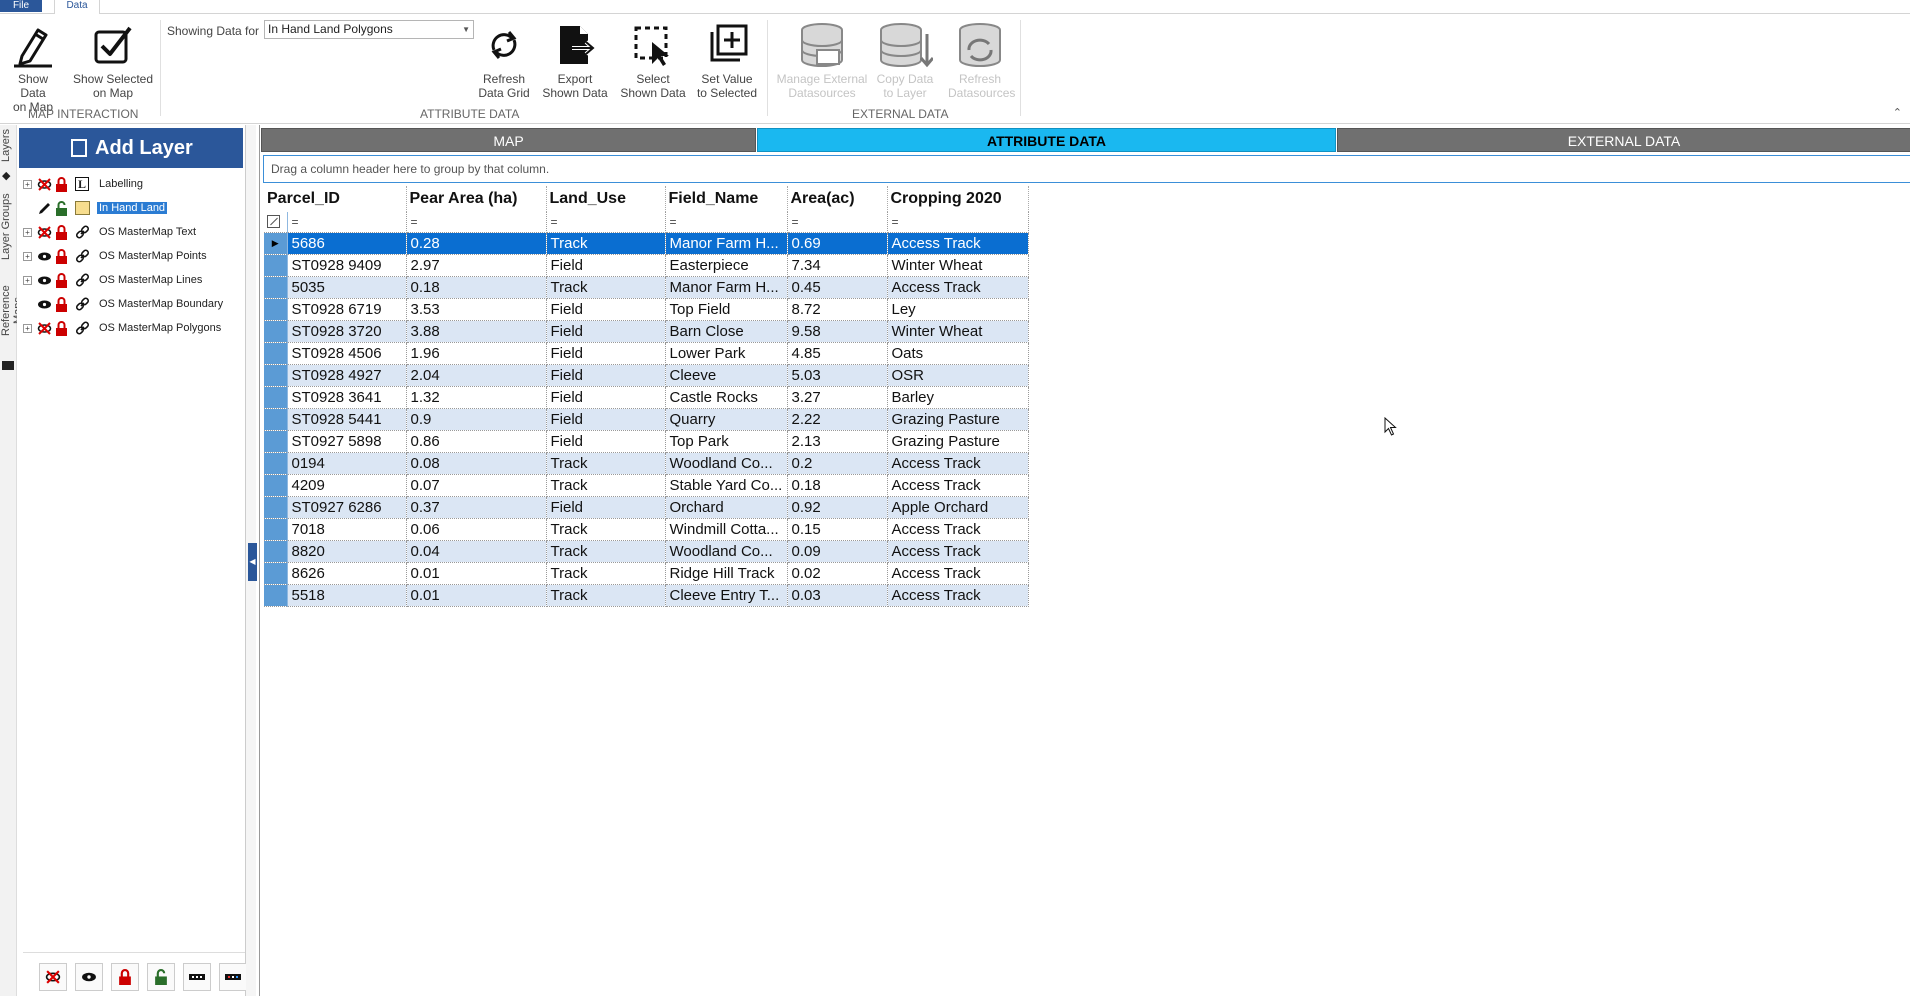  What do you see at coordinates (837, 353) in the screenshot?
I see `cell-area-ac: 4.85` at bounding box center [837, 353].